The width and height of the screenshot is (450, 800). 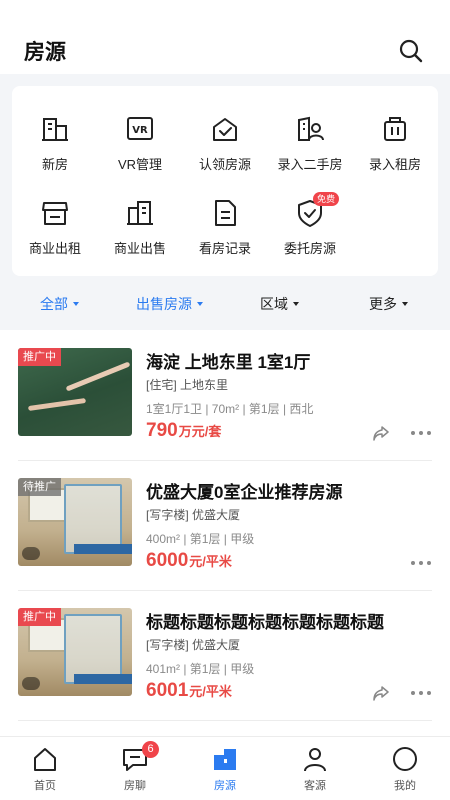 What do you see at coordinates (395, 129) in the screenshot?
I see `rental-icon` at bounding box center [395, 129].